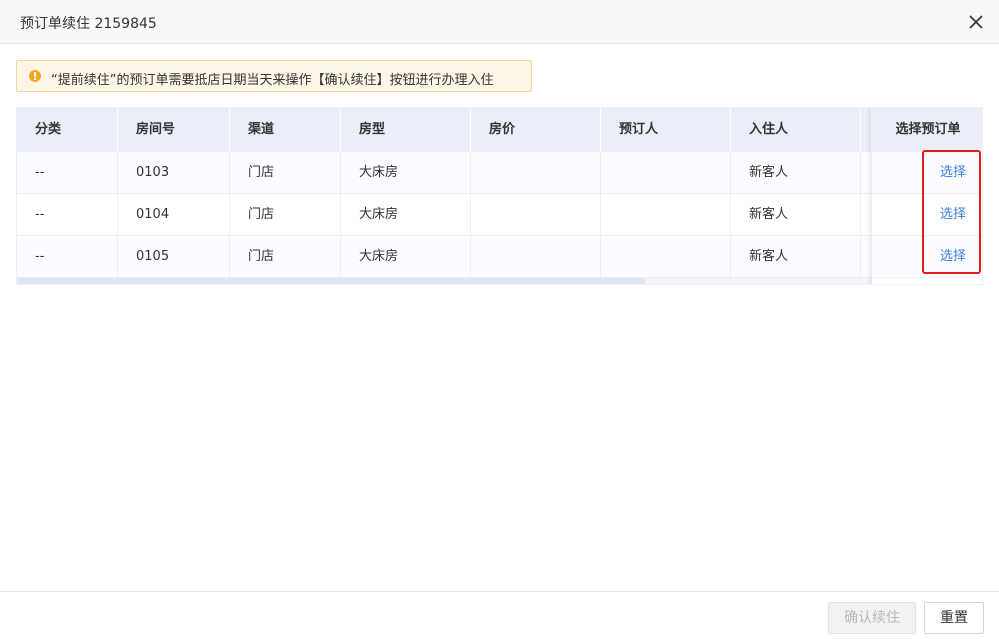 This screenshot has height=639, width=999. I want to click on warning-alert: “提前续住”的预订单需要抵店日期当天来操作【确认续住】按钮进行办理入住, so click(274, 76).